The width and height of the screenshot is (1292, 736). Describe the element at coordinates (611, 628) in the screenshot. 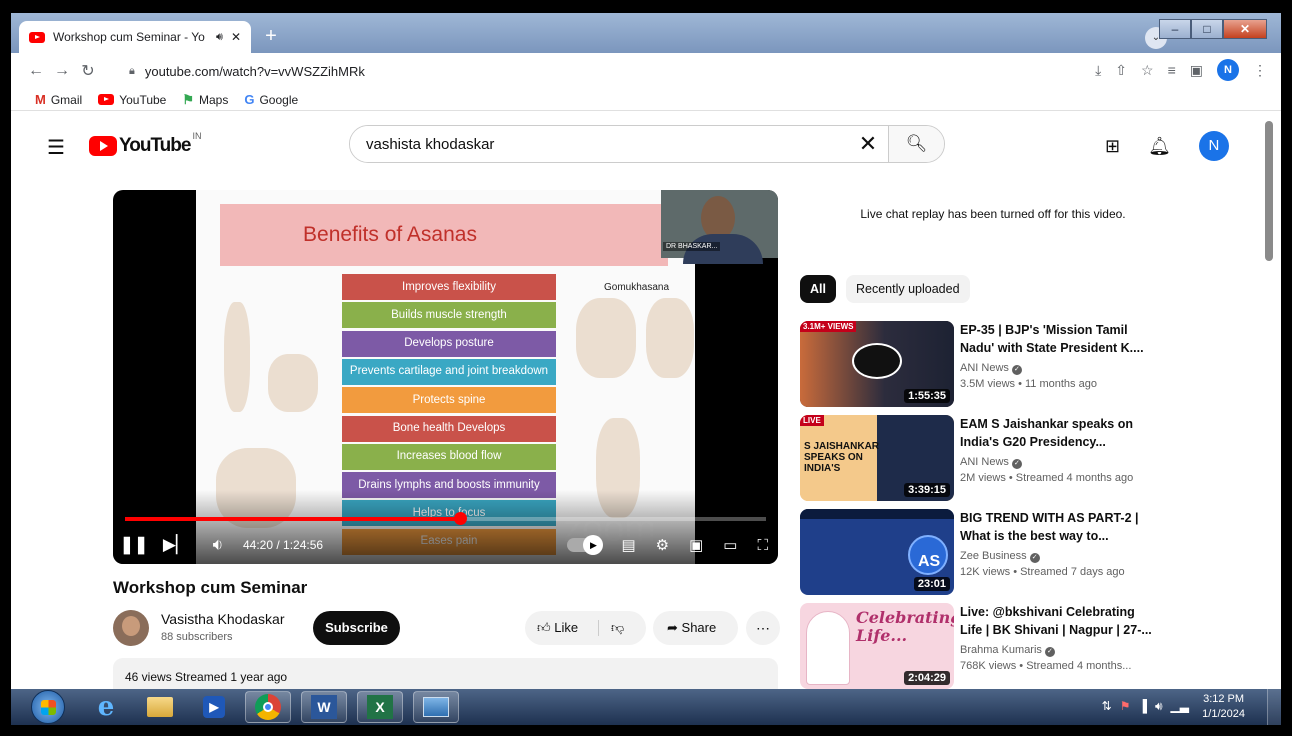

I see `dislike-button: 👎︎` at that location.